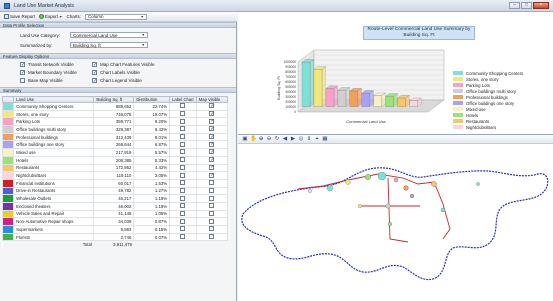 This screenshot has width=553, height=301. I want to click on display-option: Base Map Visible, so click(56, 80).